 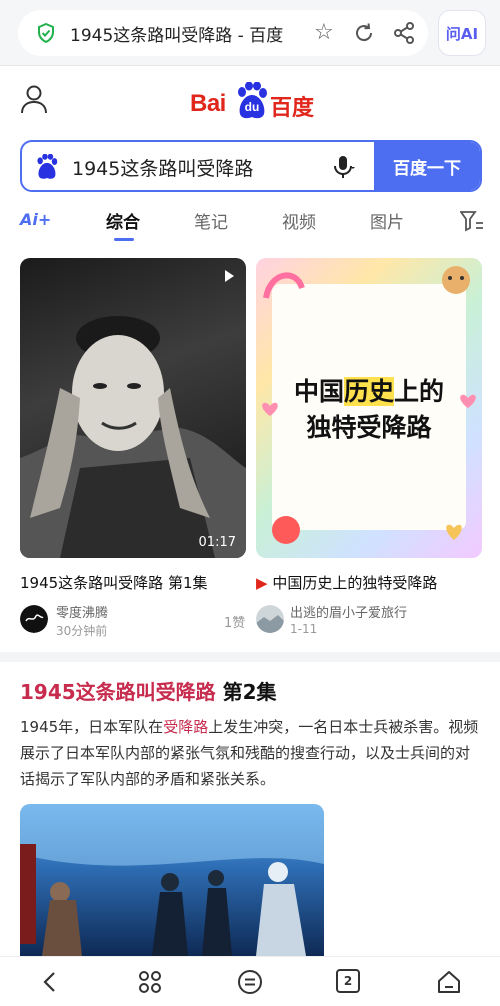 I want to click on menu-icon, so click(x=250, y=982).